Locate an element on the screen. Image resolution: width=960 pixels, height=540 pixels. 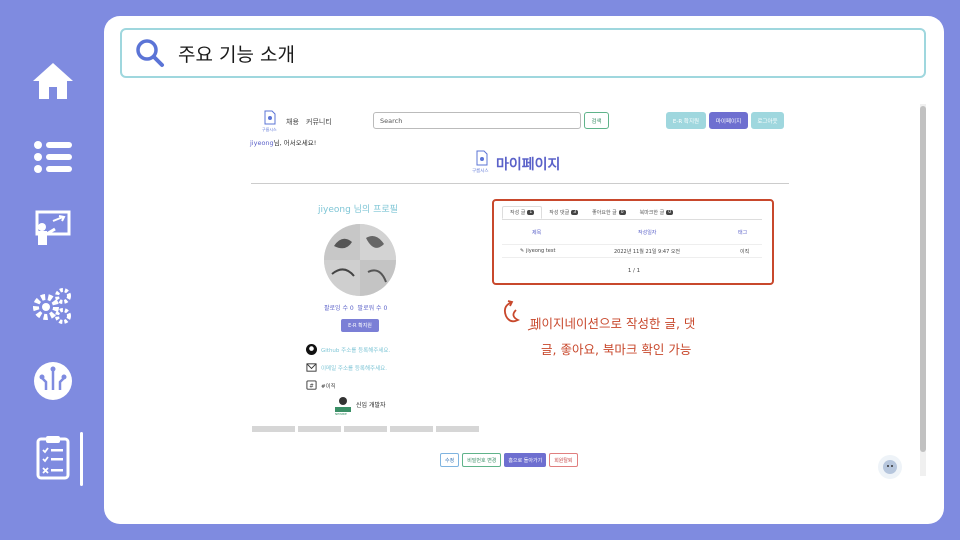
badge-icon-text: NEWBIE is located at coordinates (341, 414).